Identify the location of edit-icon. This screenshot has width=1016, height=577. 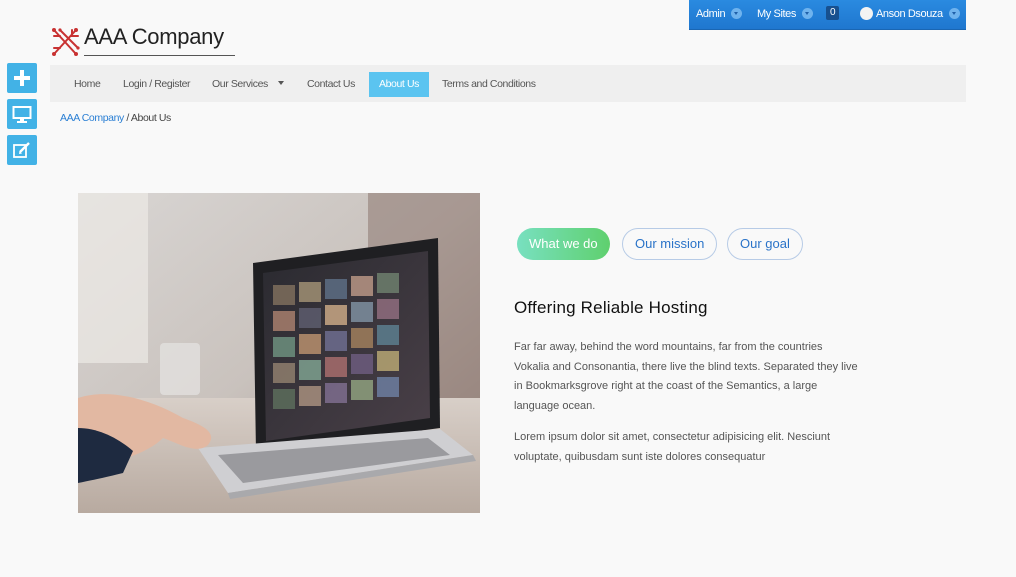
(21, 150).